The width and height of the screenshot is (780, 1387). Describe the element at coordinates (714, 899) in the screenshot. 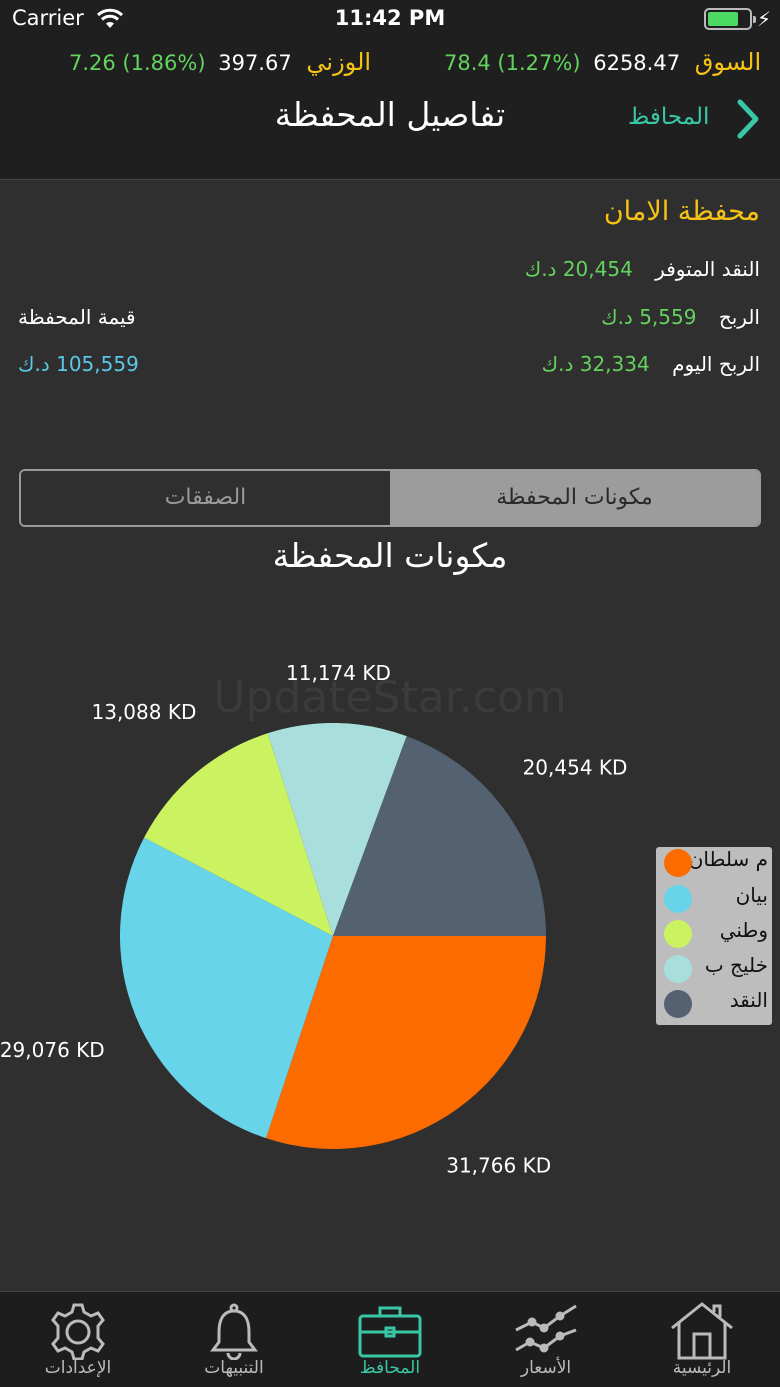

I see `legend-item: بيان` at that location.